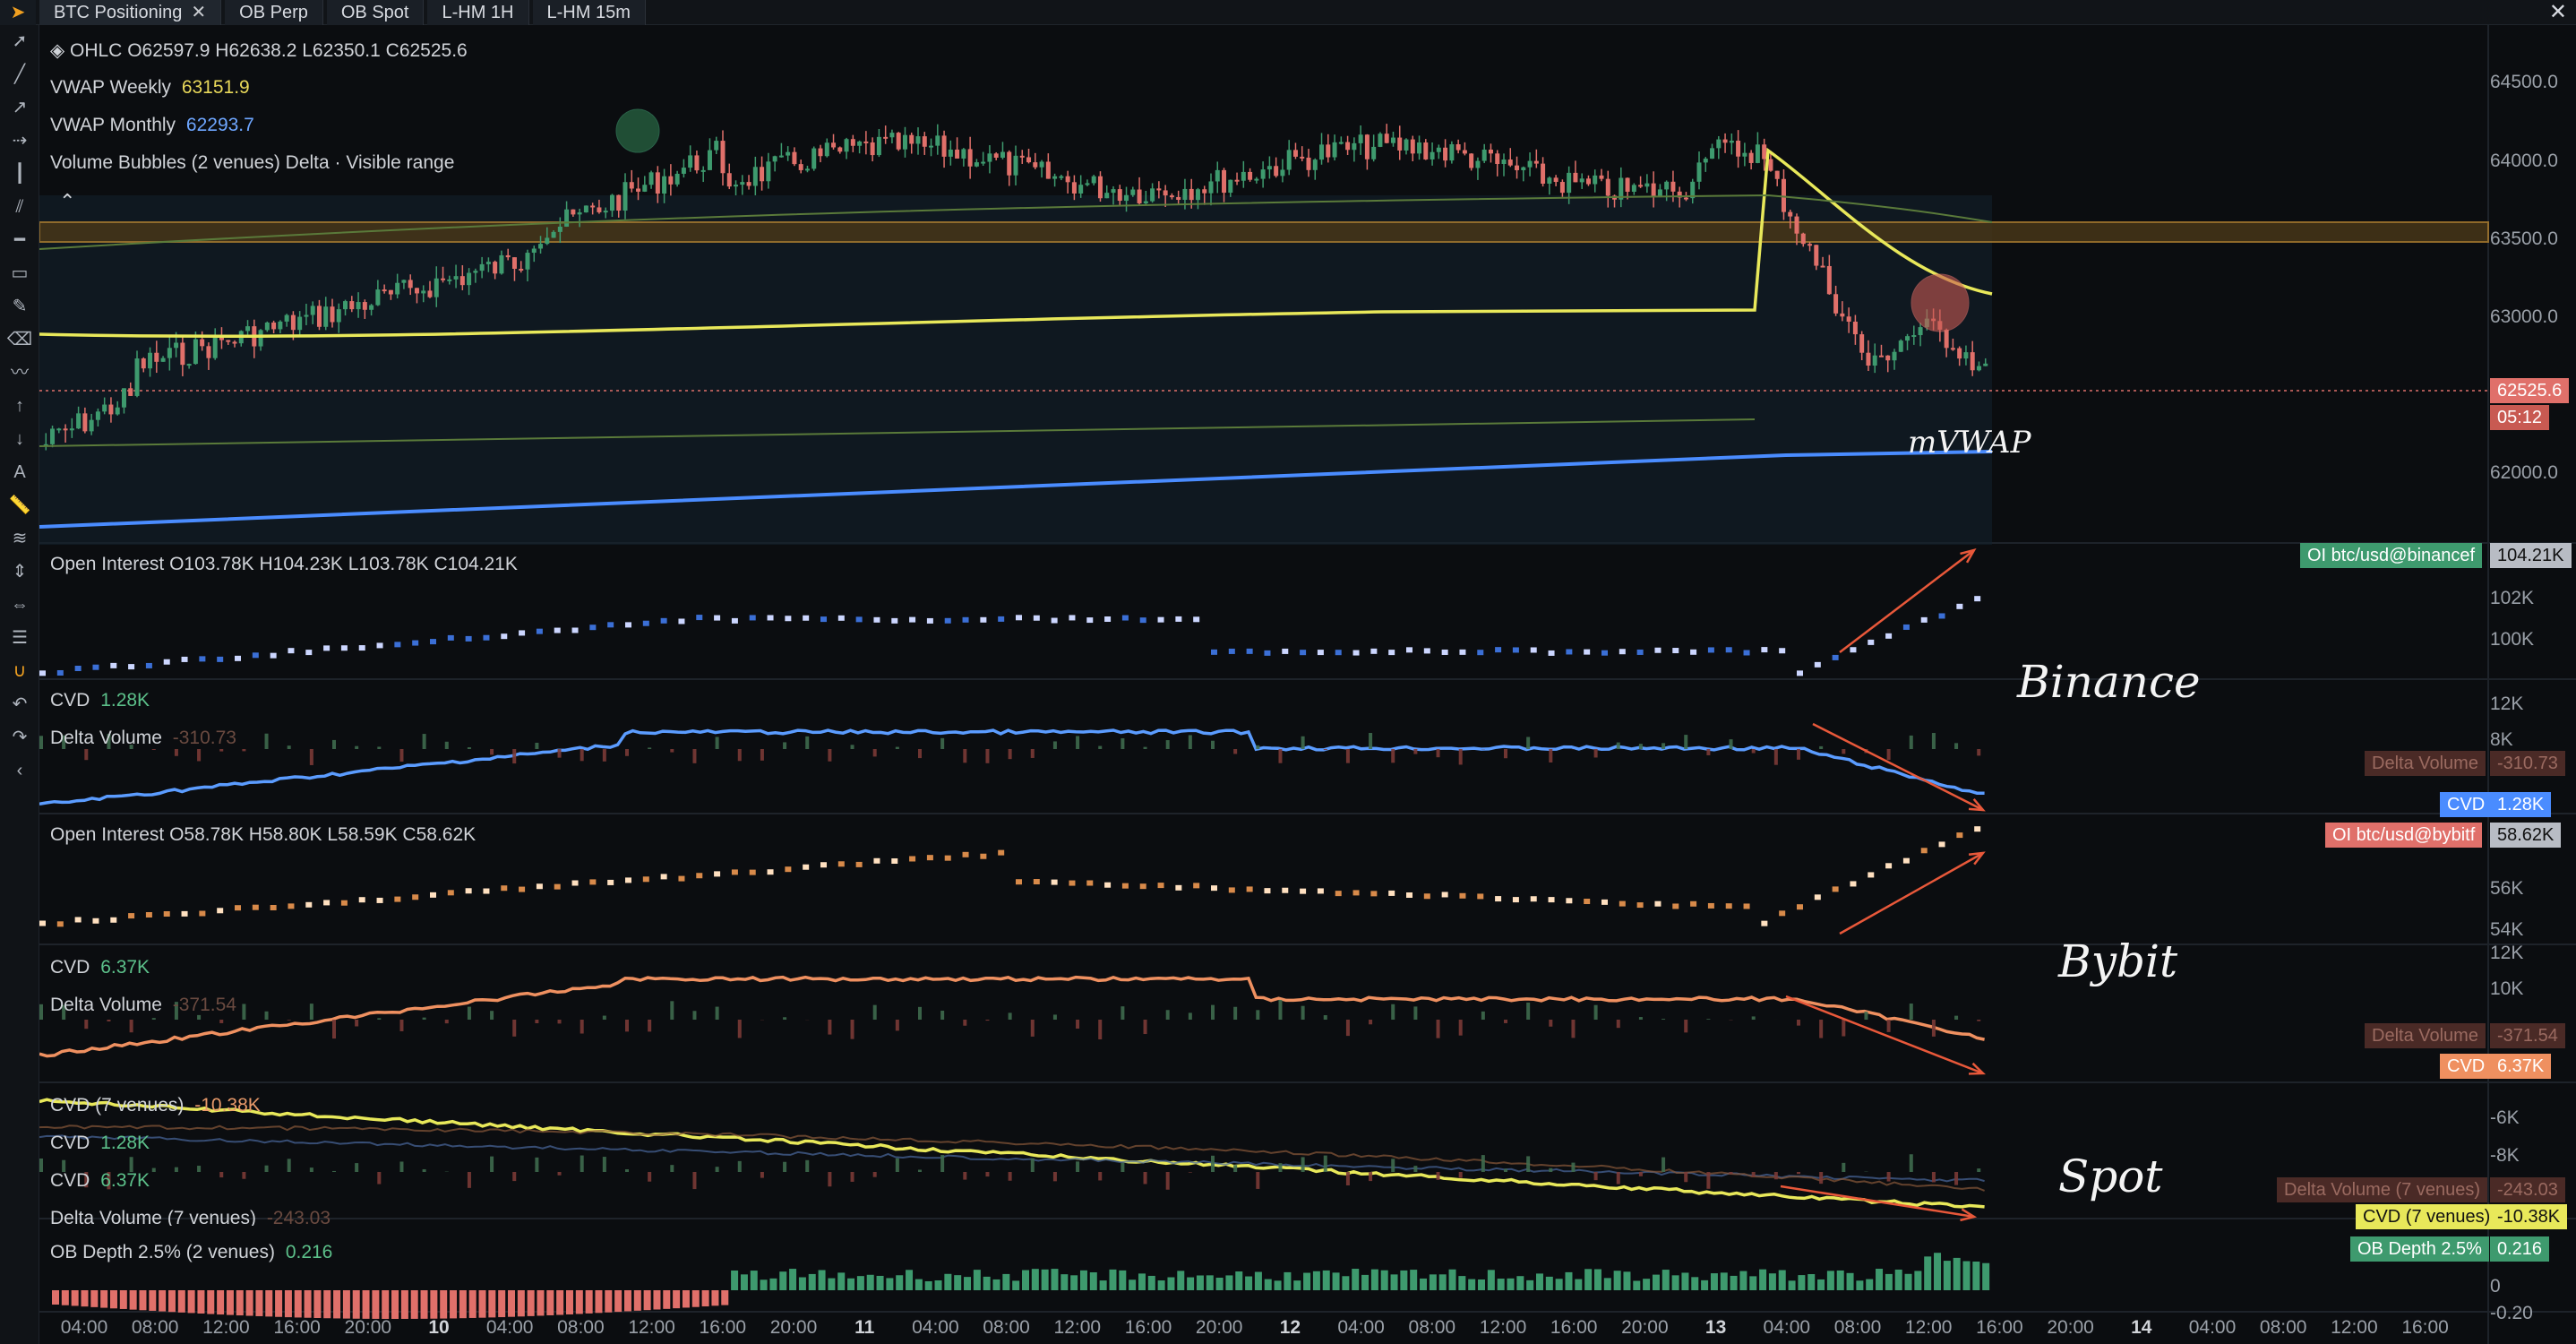  What do you see at coordinates (1898, 767) in the screenshot?
I see `cvd-binance-arrow` at bounding box center [1898, 767].